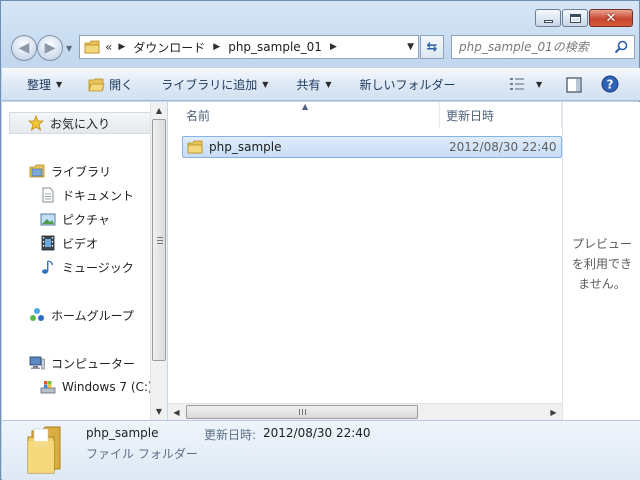  I want to click on view-options-dropdown-icon: ▼, so click(539, 84).